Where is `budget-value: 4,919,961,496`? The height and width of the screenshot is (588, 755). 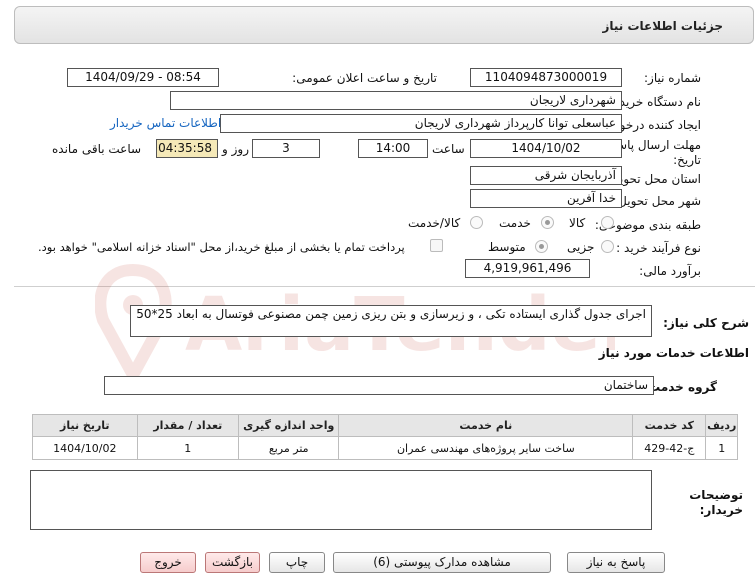
budget-value: 4,919,961,496 is located at coordinates (527, 268).